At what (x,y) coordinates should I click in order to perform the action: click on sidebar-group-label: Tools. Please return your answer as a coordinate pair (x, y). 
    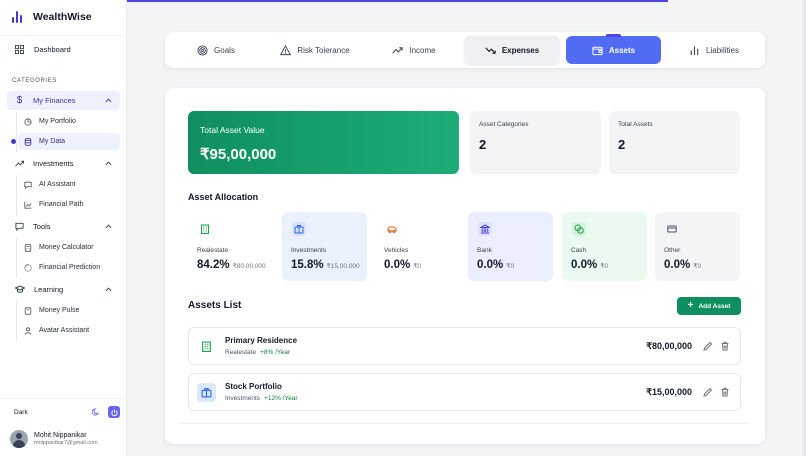
    Looking at the image, I should click on (42, 226).